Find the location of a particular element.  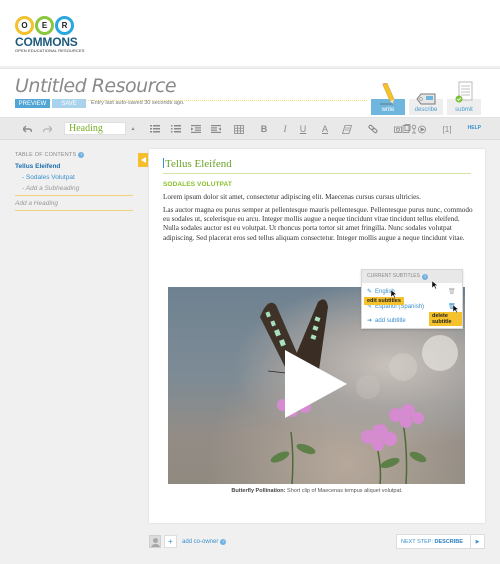

next-step-label: NEXT STEP: DESCRIBE is located at coordinates (433, 542).